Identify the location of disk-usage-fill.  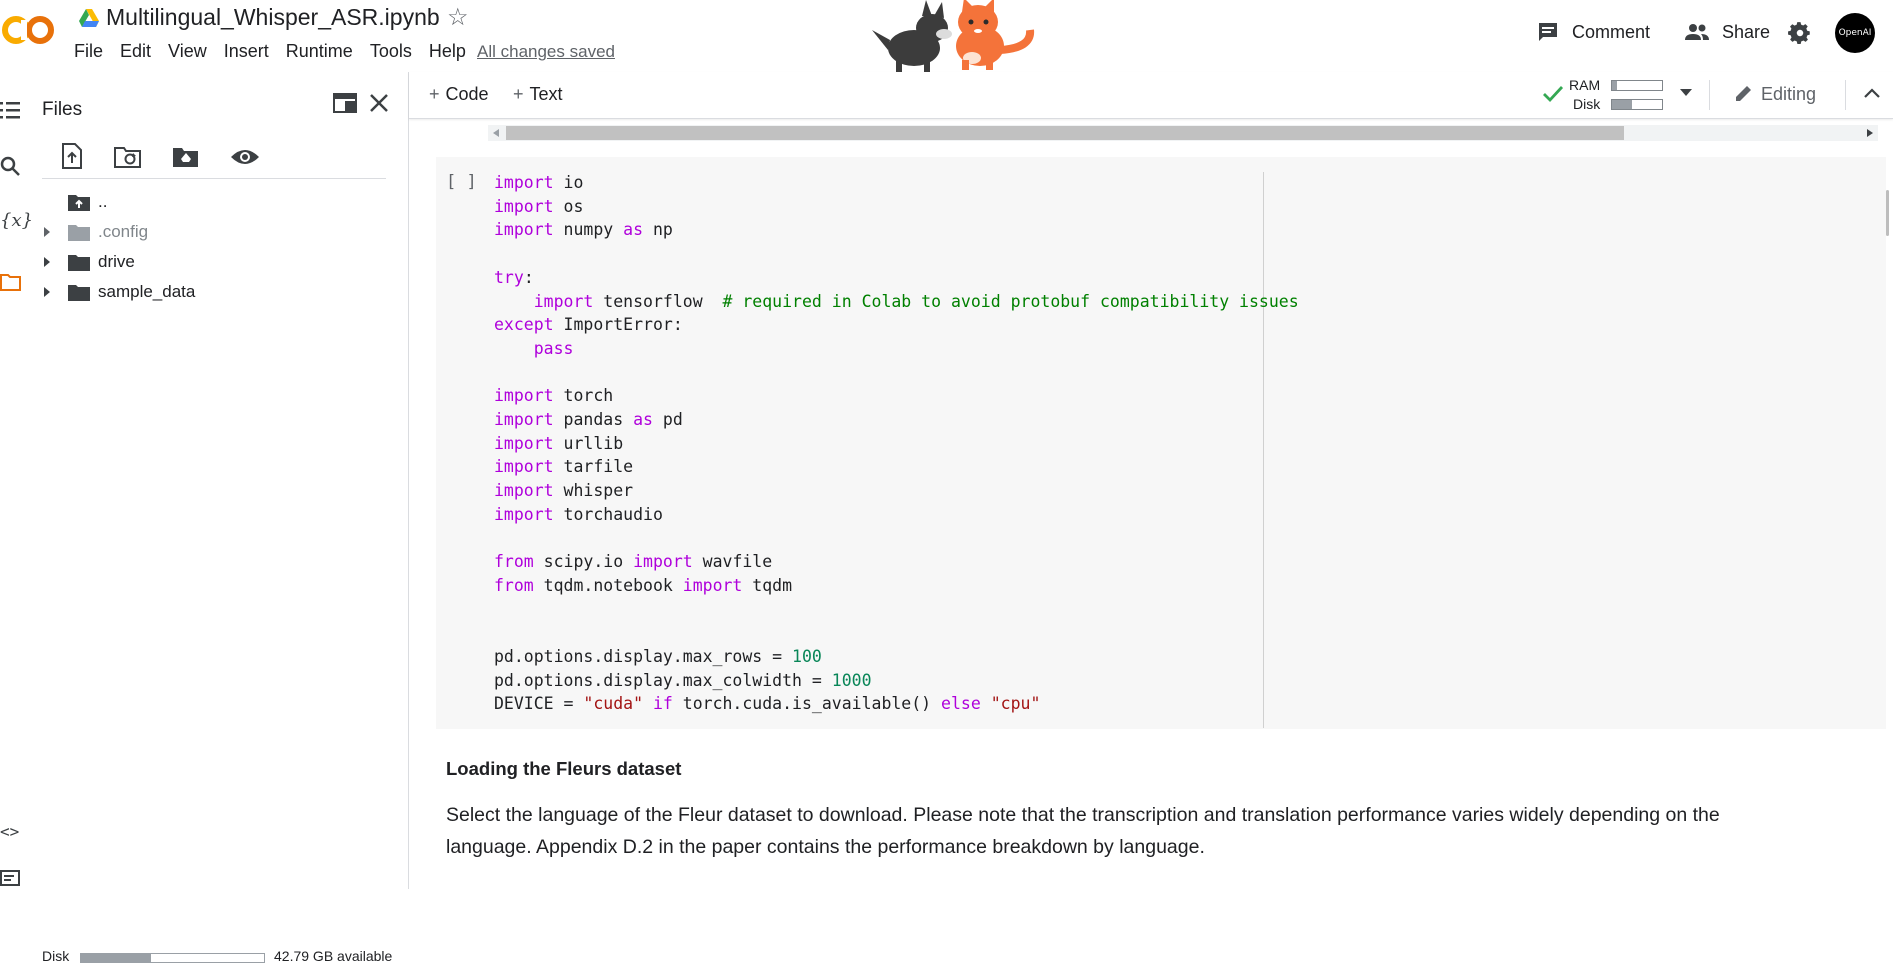
(116, 958).